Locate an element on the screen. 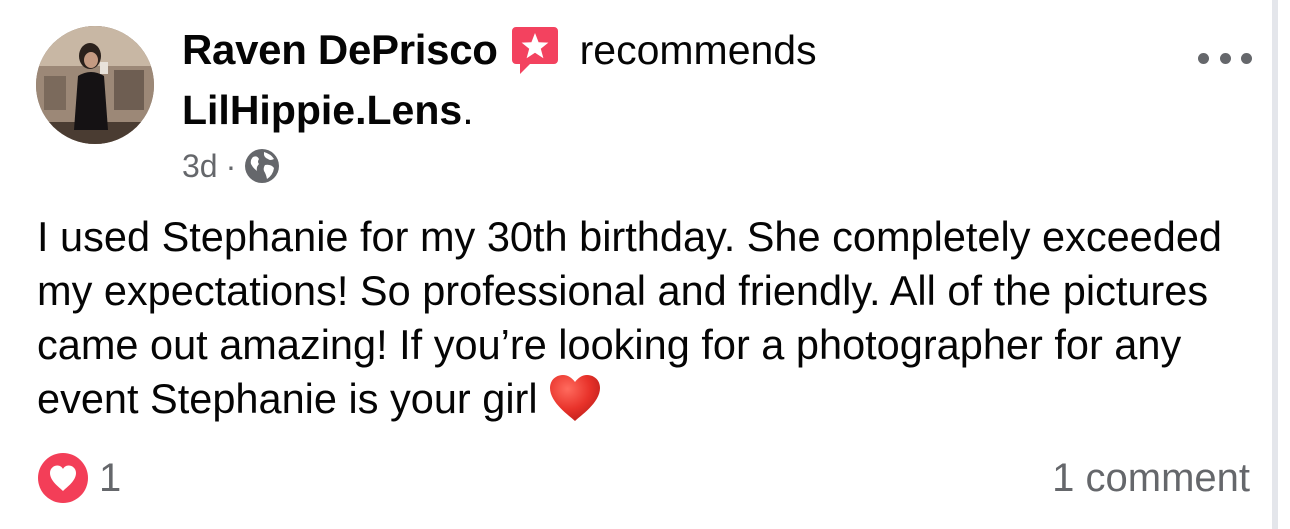  page-name-link: LilHippie.Lens is located at coordinates (322, 110).